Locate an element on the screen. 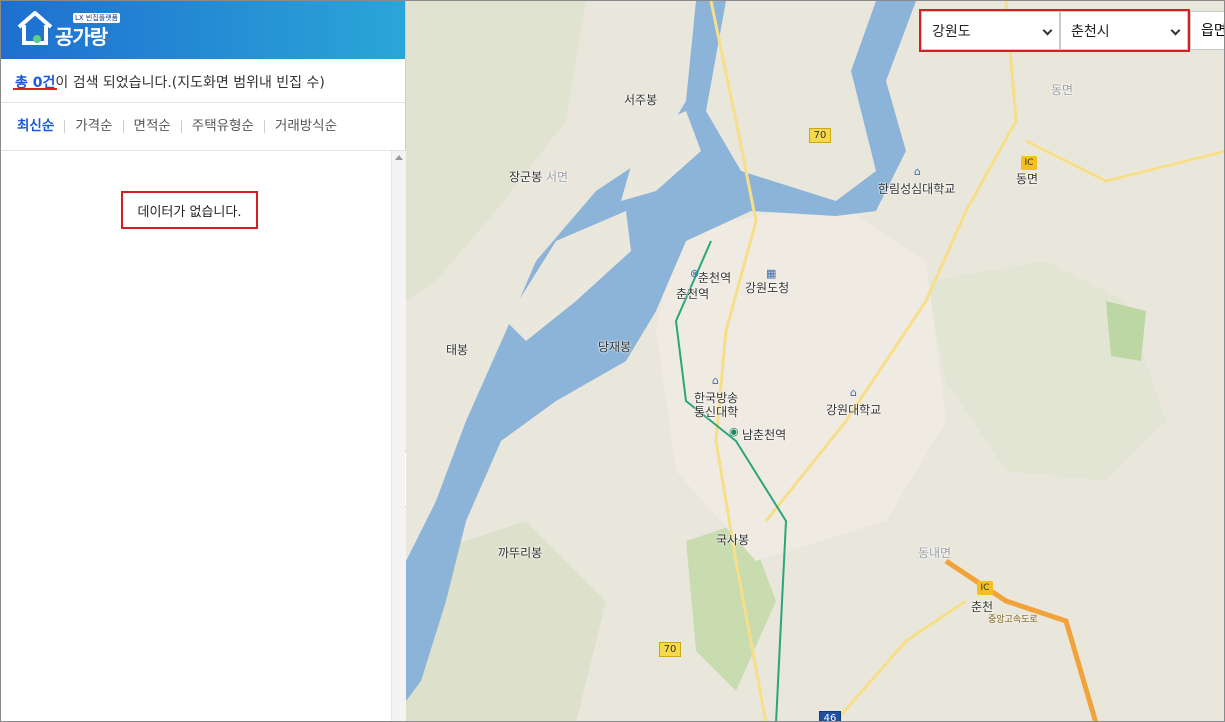 This screenshot has height=722, width=1225. map-label: 통신대학 is located at coordinates (716, 412).